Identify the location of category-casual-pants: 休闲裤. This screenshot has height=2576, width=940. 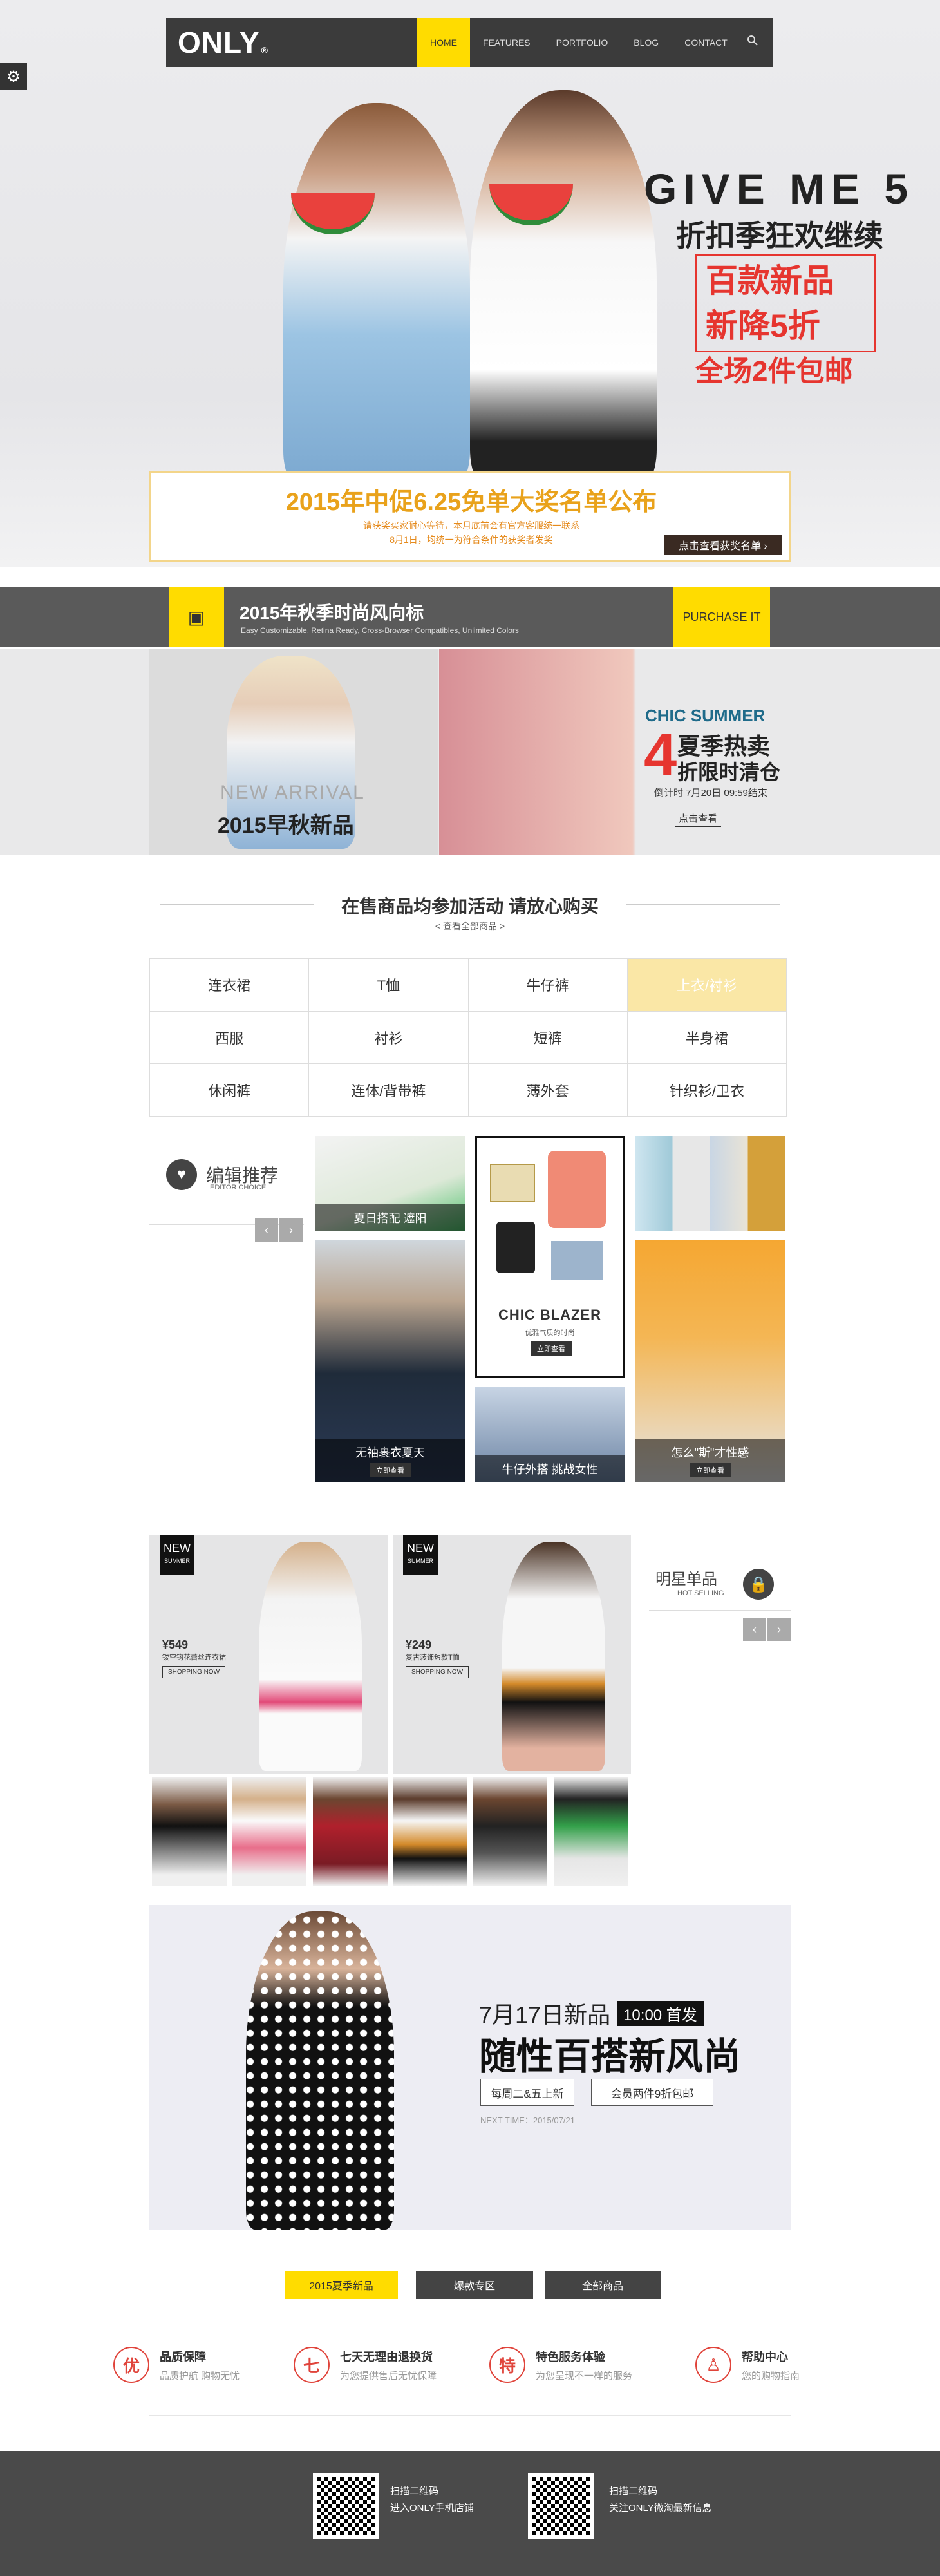
(230, 1091).